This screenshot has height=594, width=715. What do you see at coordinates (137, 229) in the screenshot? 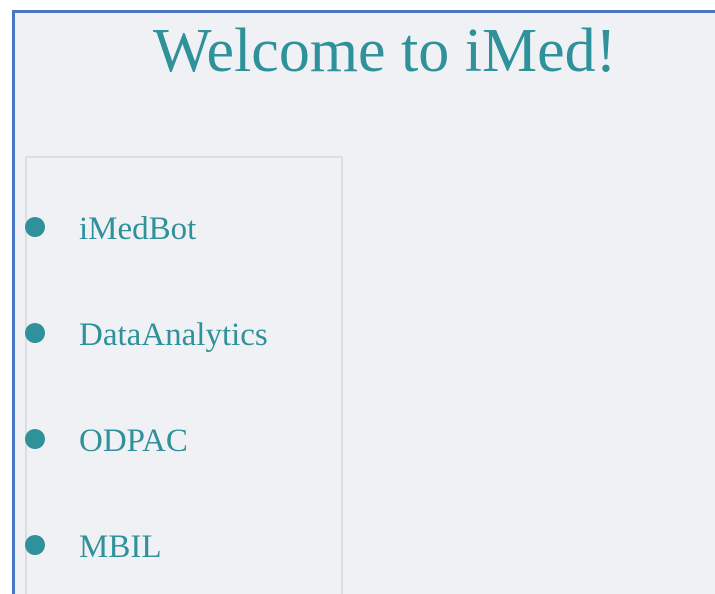
I see `nav-item-label: iMedBot` at bounding box center [137, 229].